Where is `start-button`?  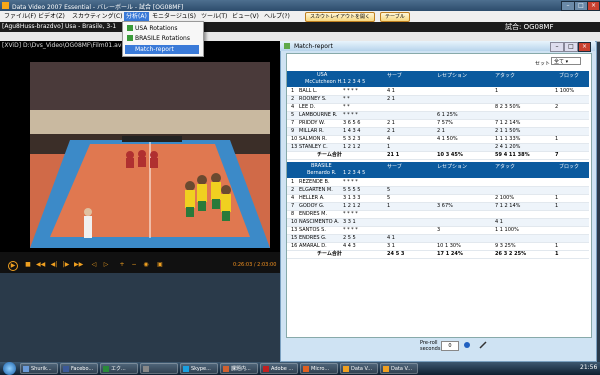 start-button is located at coordinates (9, 368).